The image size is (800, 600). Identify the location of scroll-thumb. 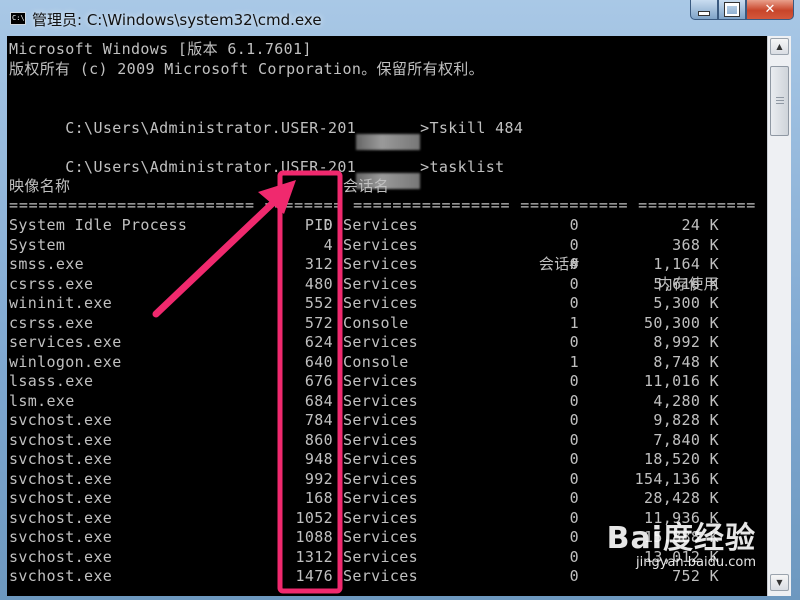
(779, 101).